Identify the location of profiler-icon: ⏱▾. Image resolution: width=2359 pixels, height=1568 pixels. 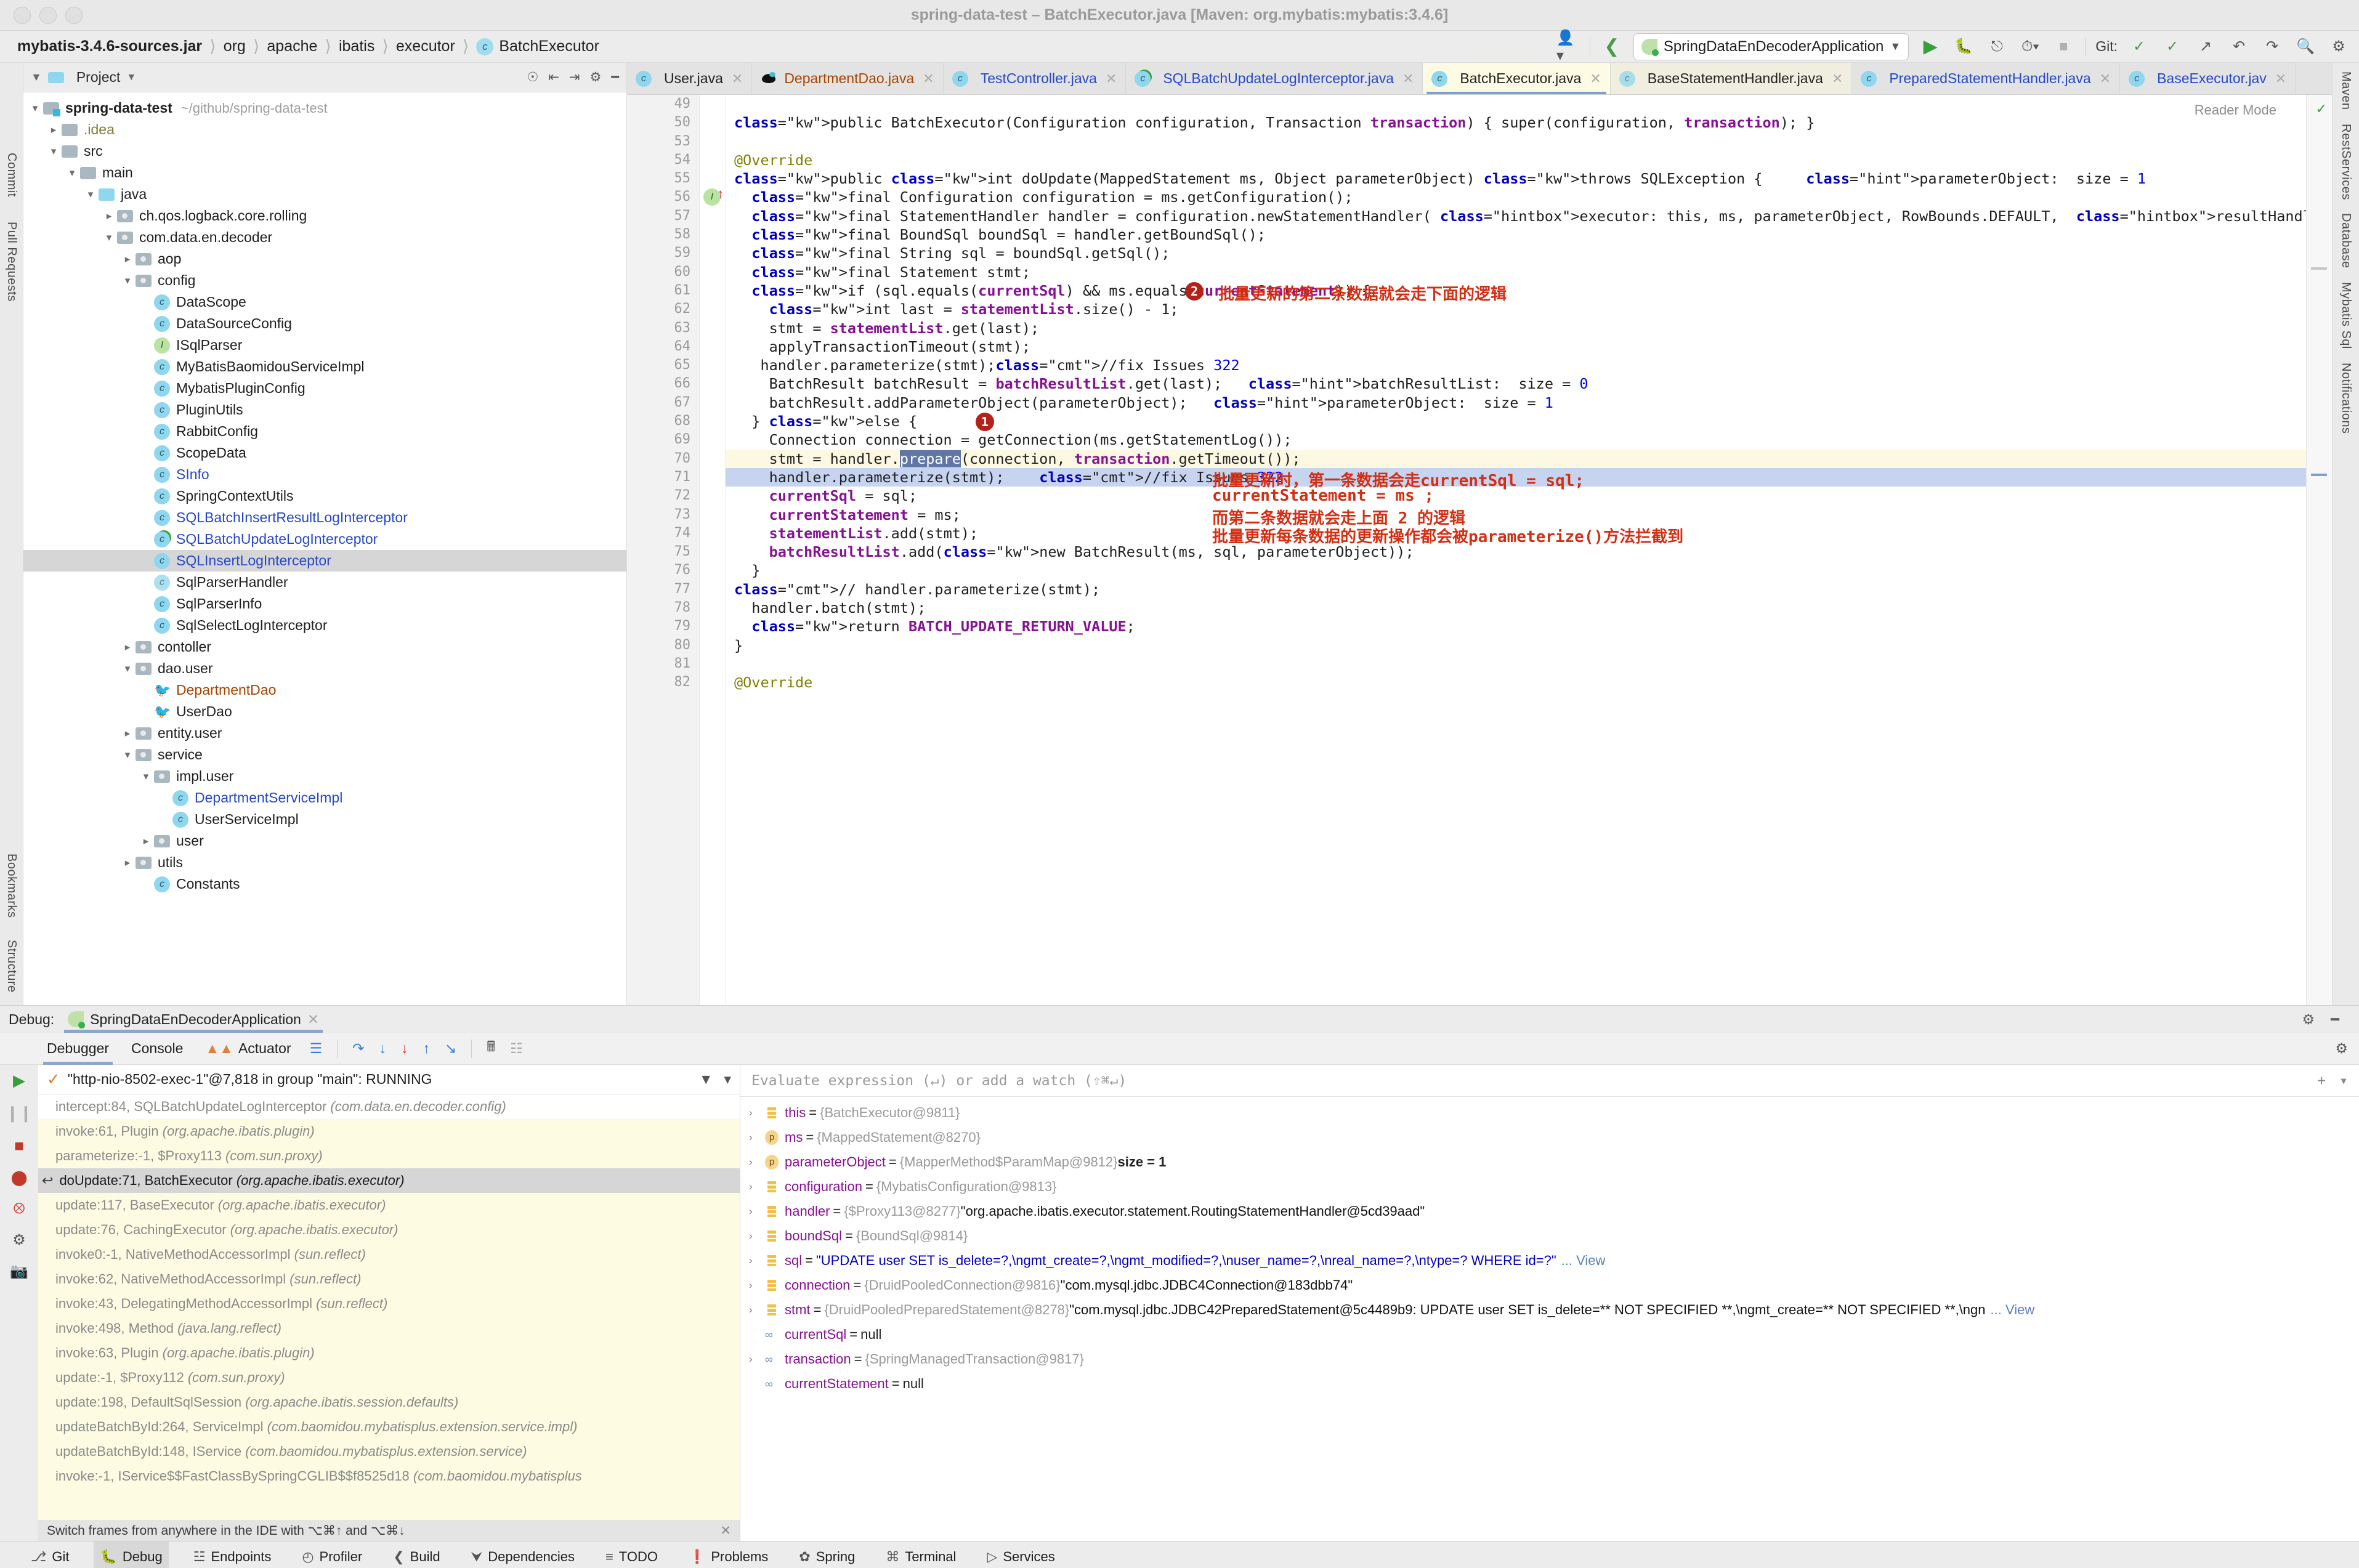
(2030, 47).